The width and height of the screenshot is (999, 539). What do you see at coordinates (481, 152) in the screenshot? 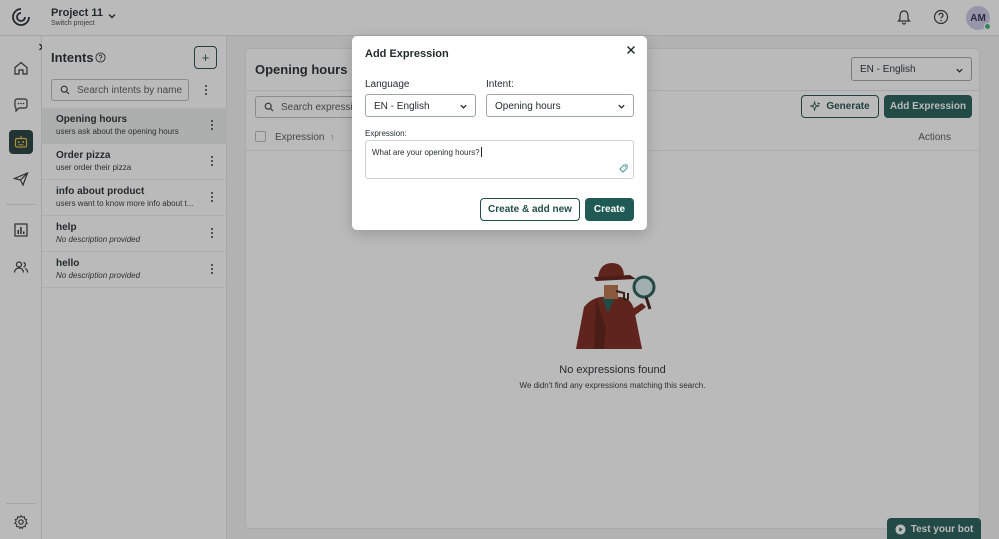
I see `text-caret` at bounding box center [481, 152].